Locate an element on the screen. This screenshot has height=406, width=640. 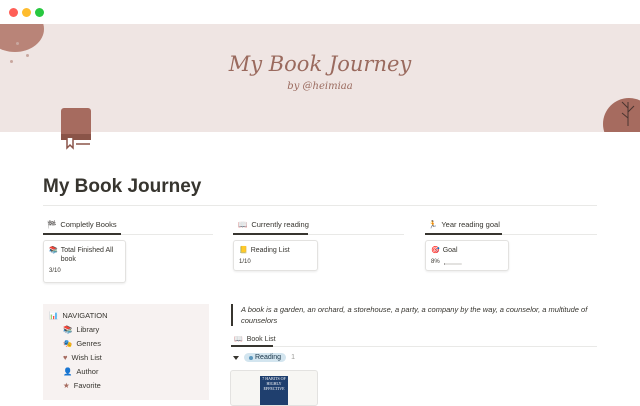
status-badge: Reading is located at coordinates (265, 357).